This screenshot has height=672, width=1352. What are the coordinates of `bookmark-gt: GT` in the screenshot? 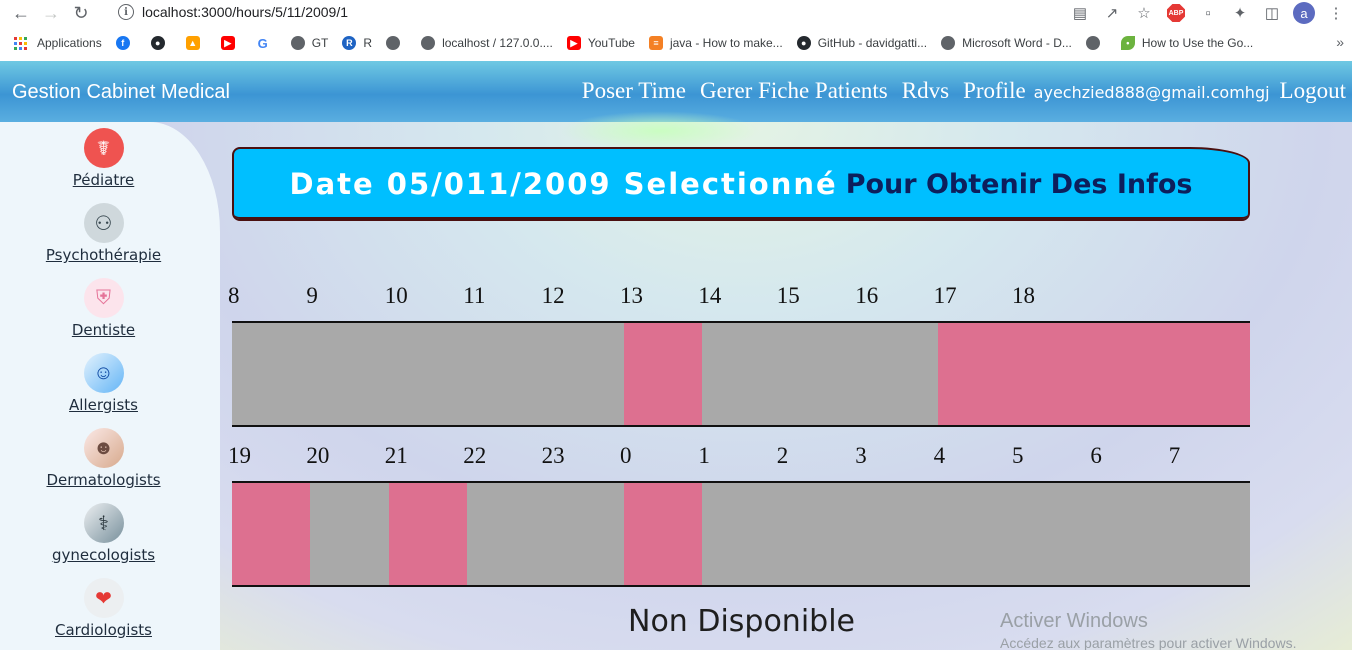 It's located at (309, 43).